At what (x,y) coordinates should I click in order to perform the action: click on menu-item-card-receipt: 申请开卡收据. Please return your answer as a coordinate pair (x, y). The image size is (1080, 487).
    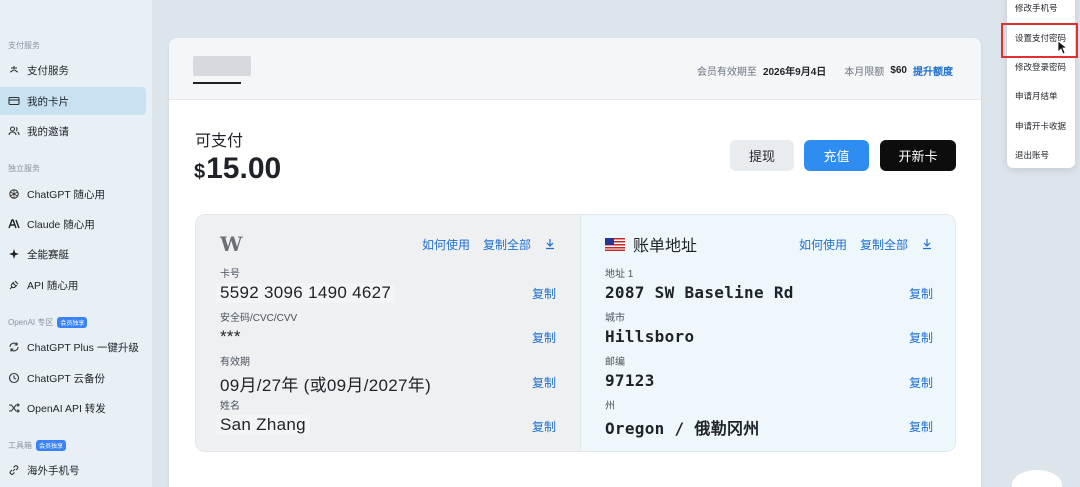
    Looking at the image, I should click on (1040, 126).